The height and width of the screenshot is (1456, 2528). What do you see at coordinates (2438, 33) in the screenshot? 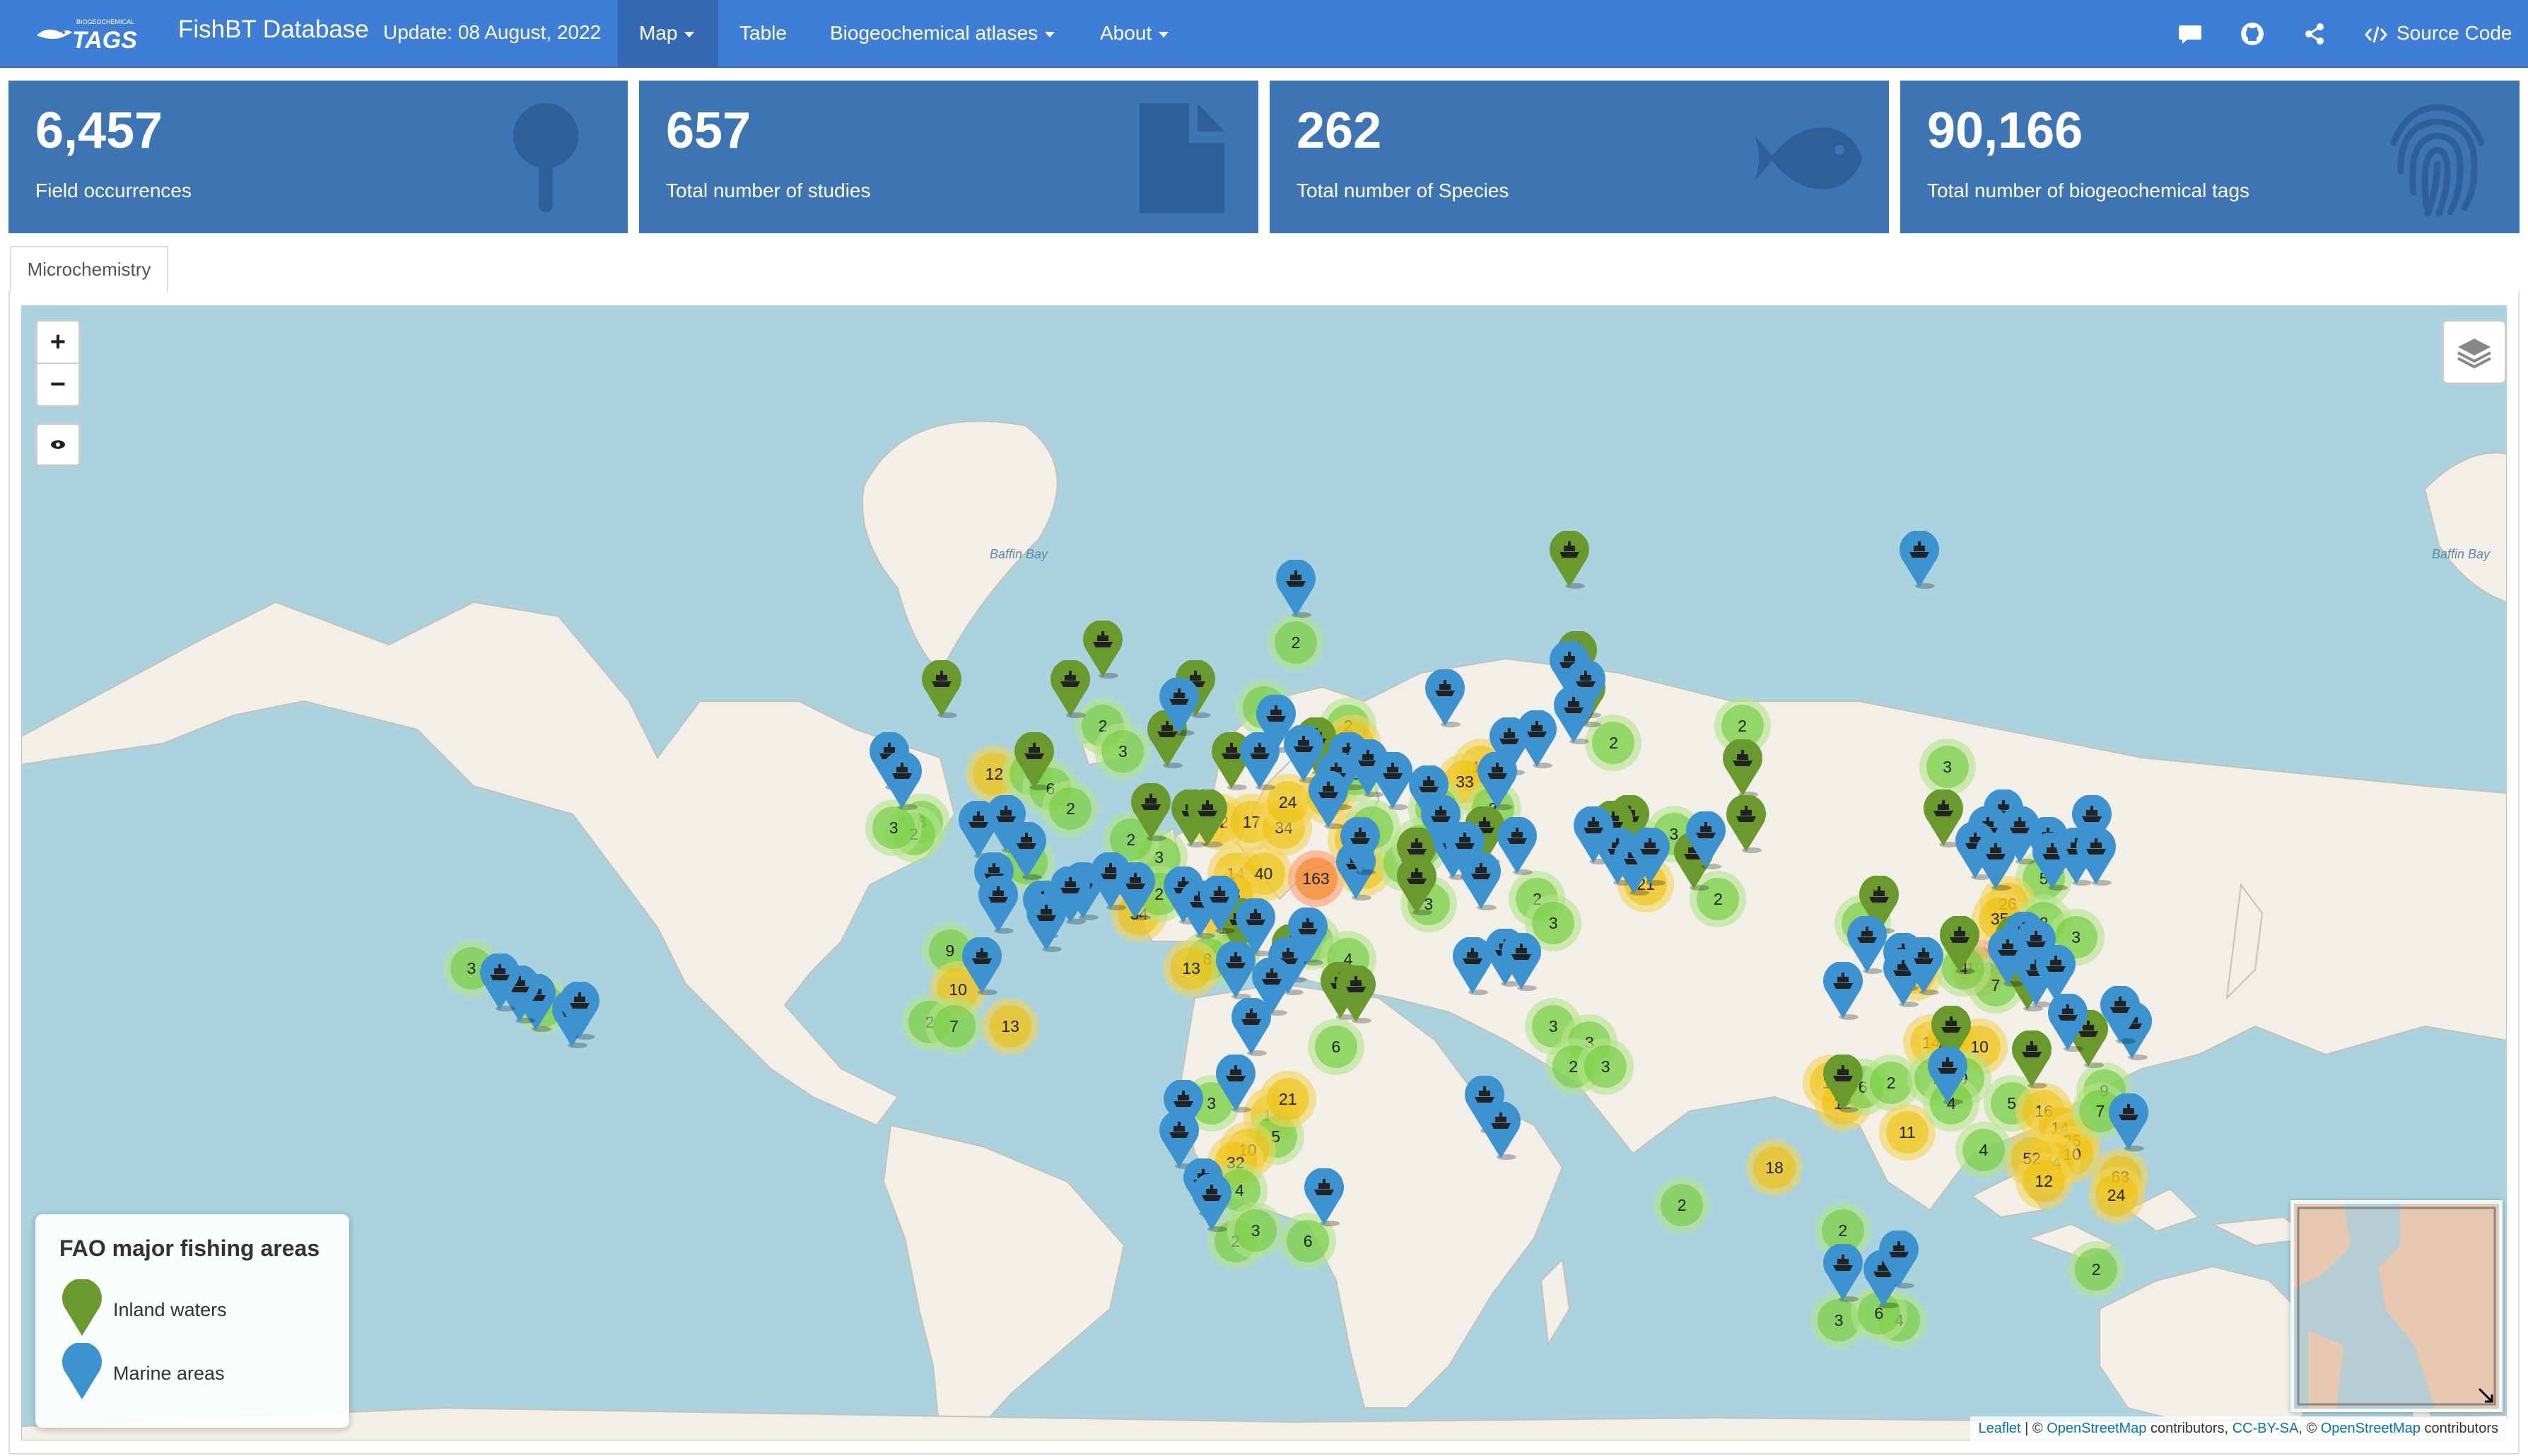
I see `source-code-link: Source Code` at bounding box center [2438, 33].